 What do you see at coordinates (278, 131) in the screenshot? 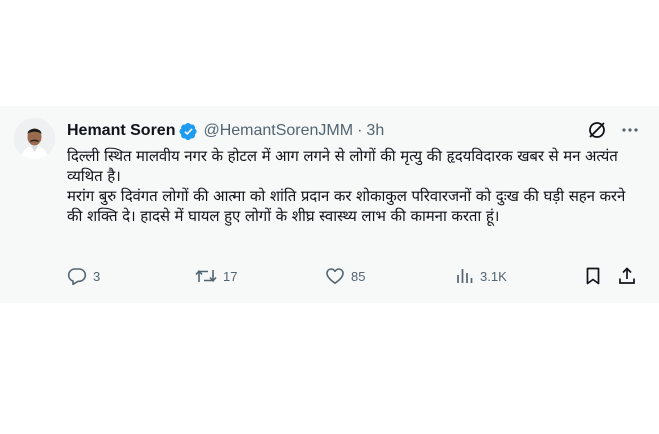
I see `author-handle: @HemantSorenJMM` at bounding box center [278, 131].